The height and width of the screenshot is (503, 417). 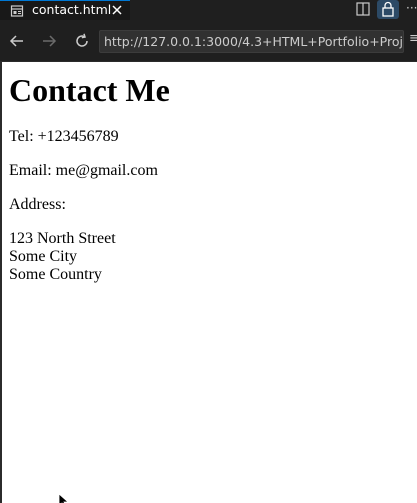 I want to click on split-editor-button, so click(x=363, y=9).